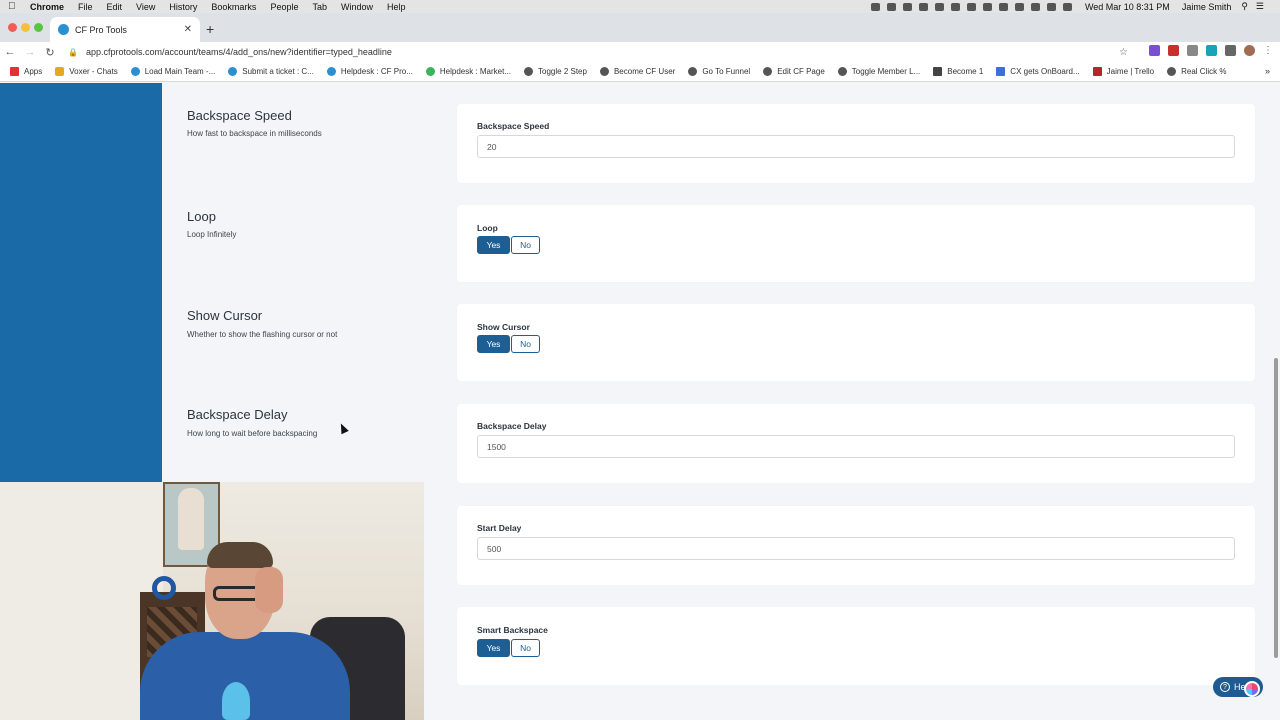 The height and width of the screenshot is (720, 1280). What do you see at coordinates (1019, 6) in the screenshot?
I see `bluetooth-icon` at bounding box center [1019, 6].